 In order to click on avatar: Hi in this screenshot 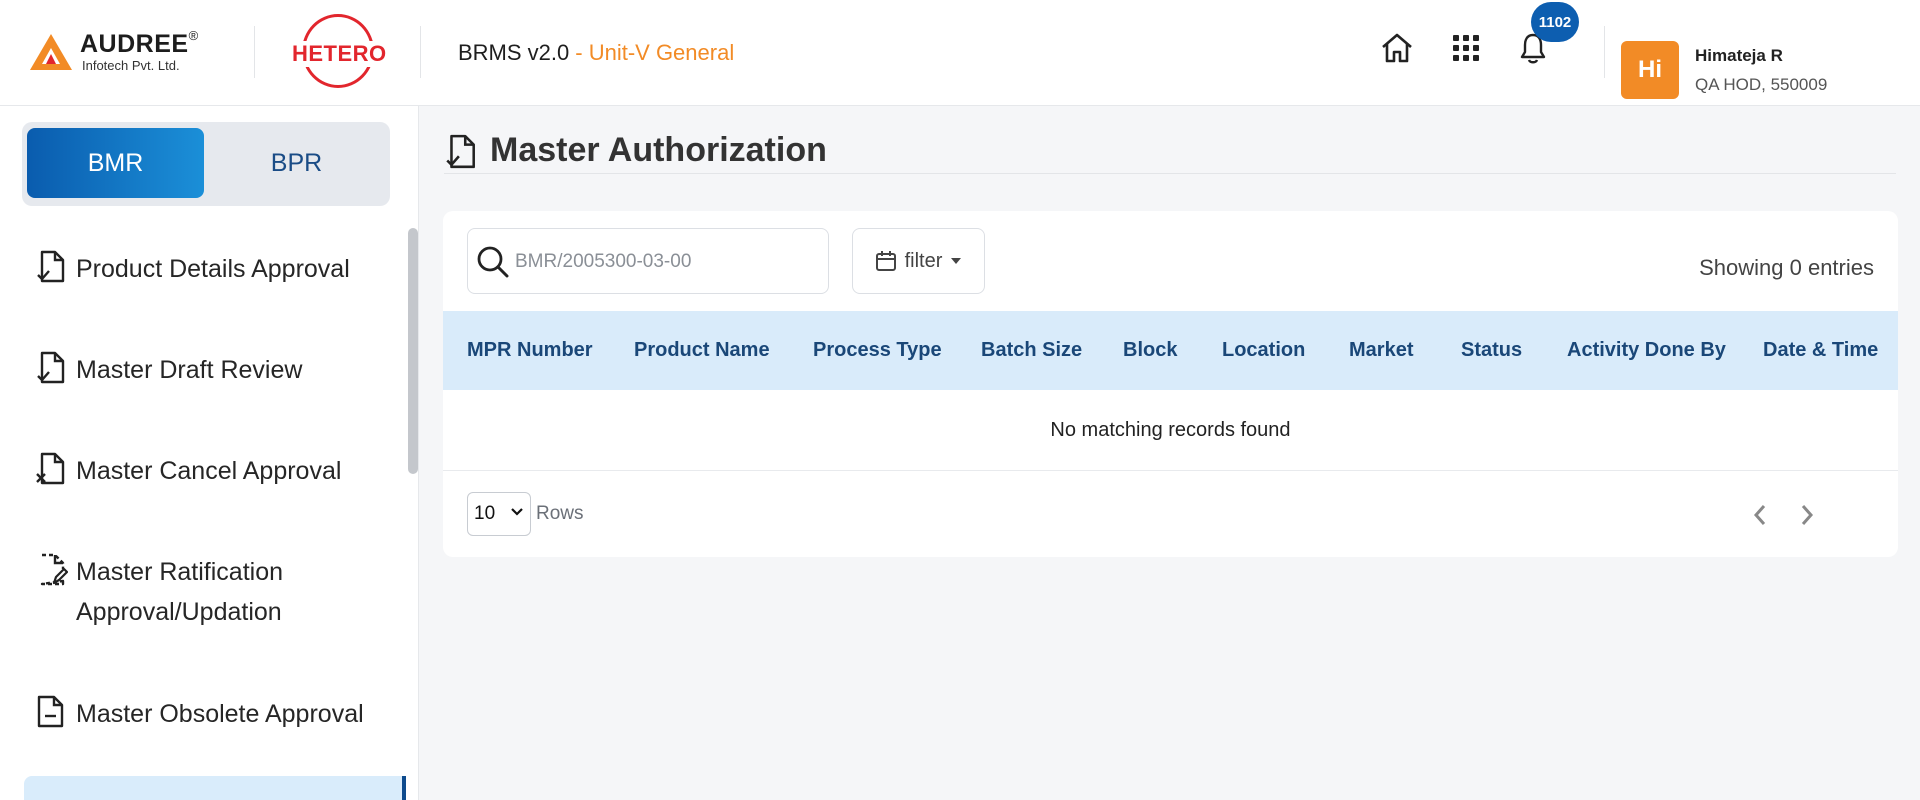, I will do `click(1650, 70)`.